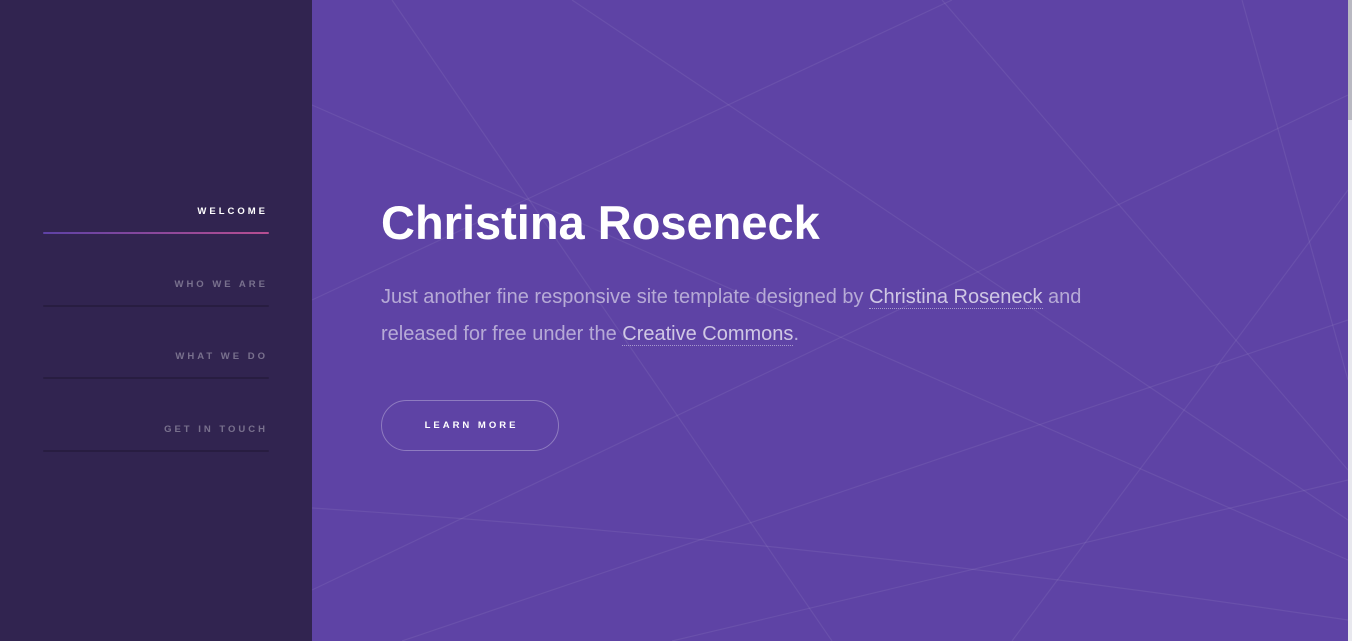 Image resolution: width=1352 pixels, height=641 pixels. I want to click on sidebar-item-label: WHAT WE DO, so click(221, 356).